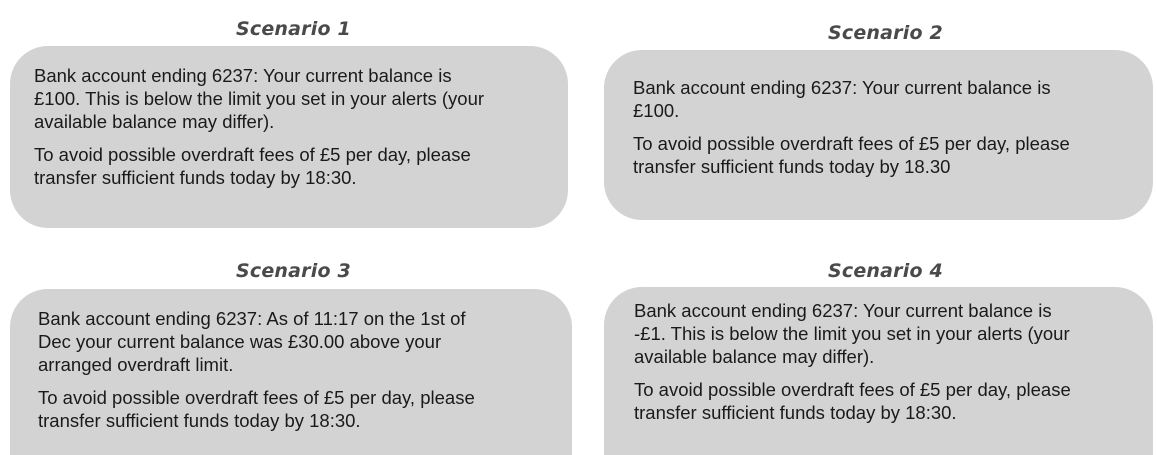  What do you see at coordinates (885, 271) in the screenshot?
I see `scenario-title: Scenario 4` at bounding box center [885, 271].